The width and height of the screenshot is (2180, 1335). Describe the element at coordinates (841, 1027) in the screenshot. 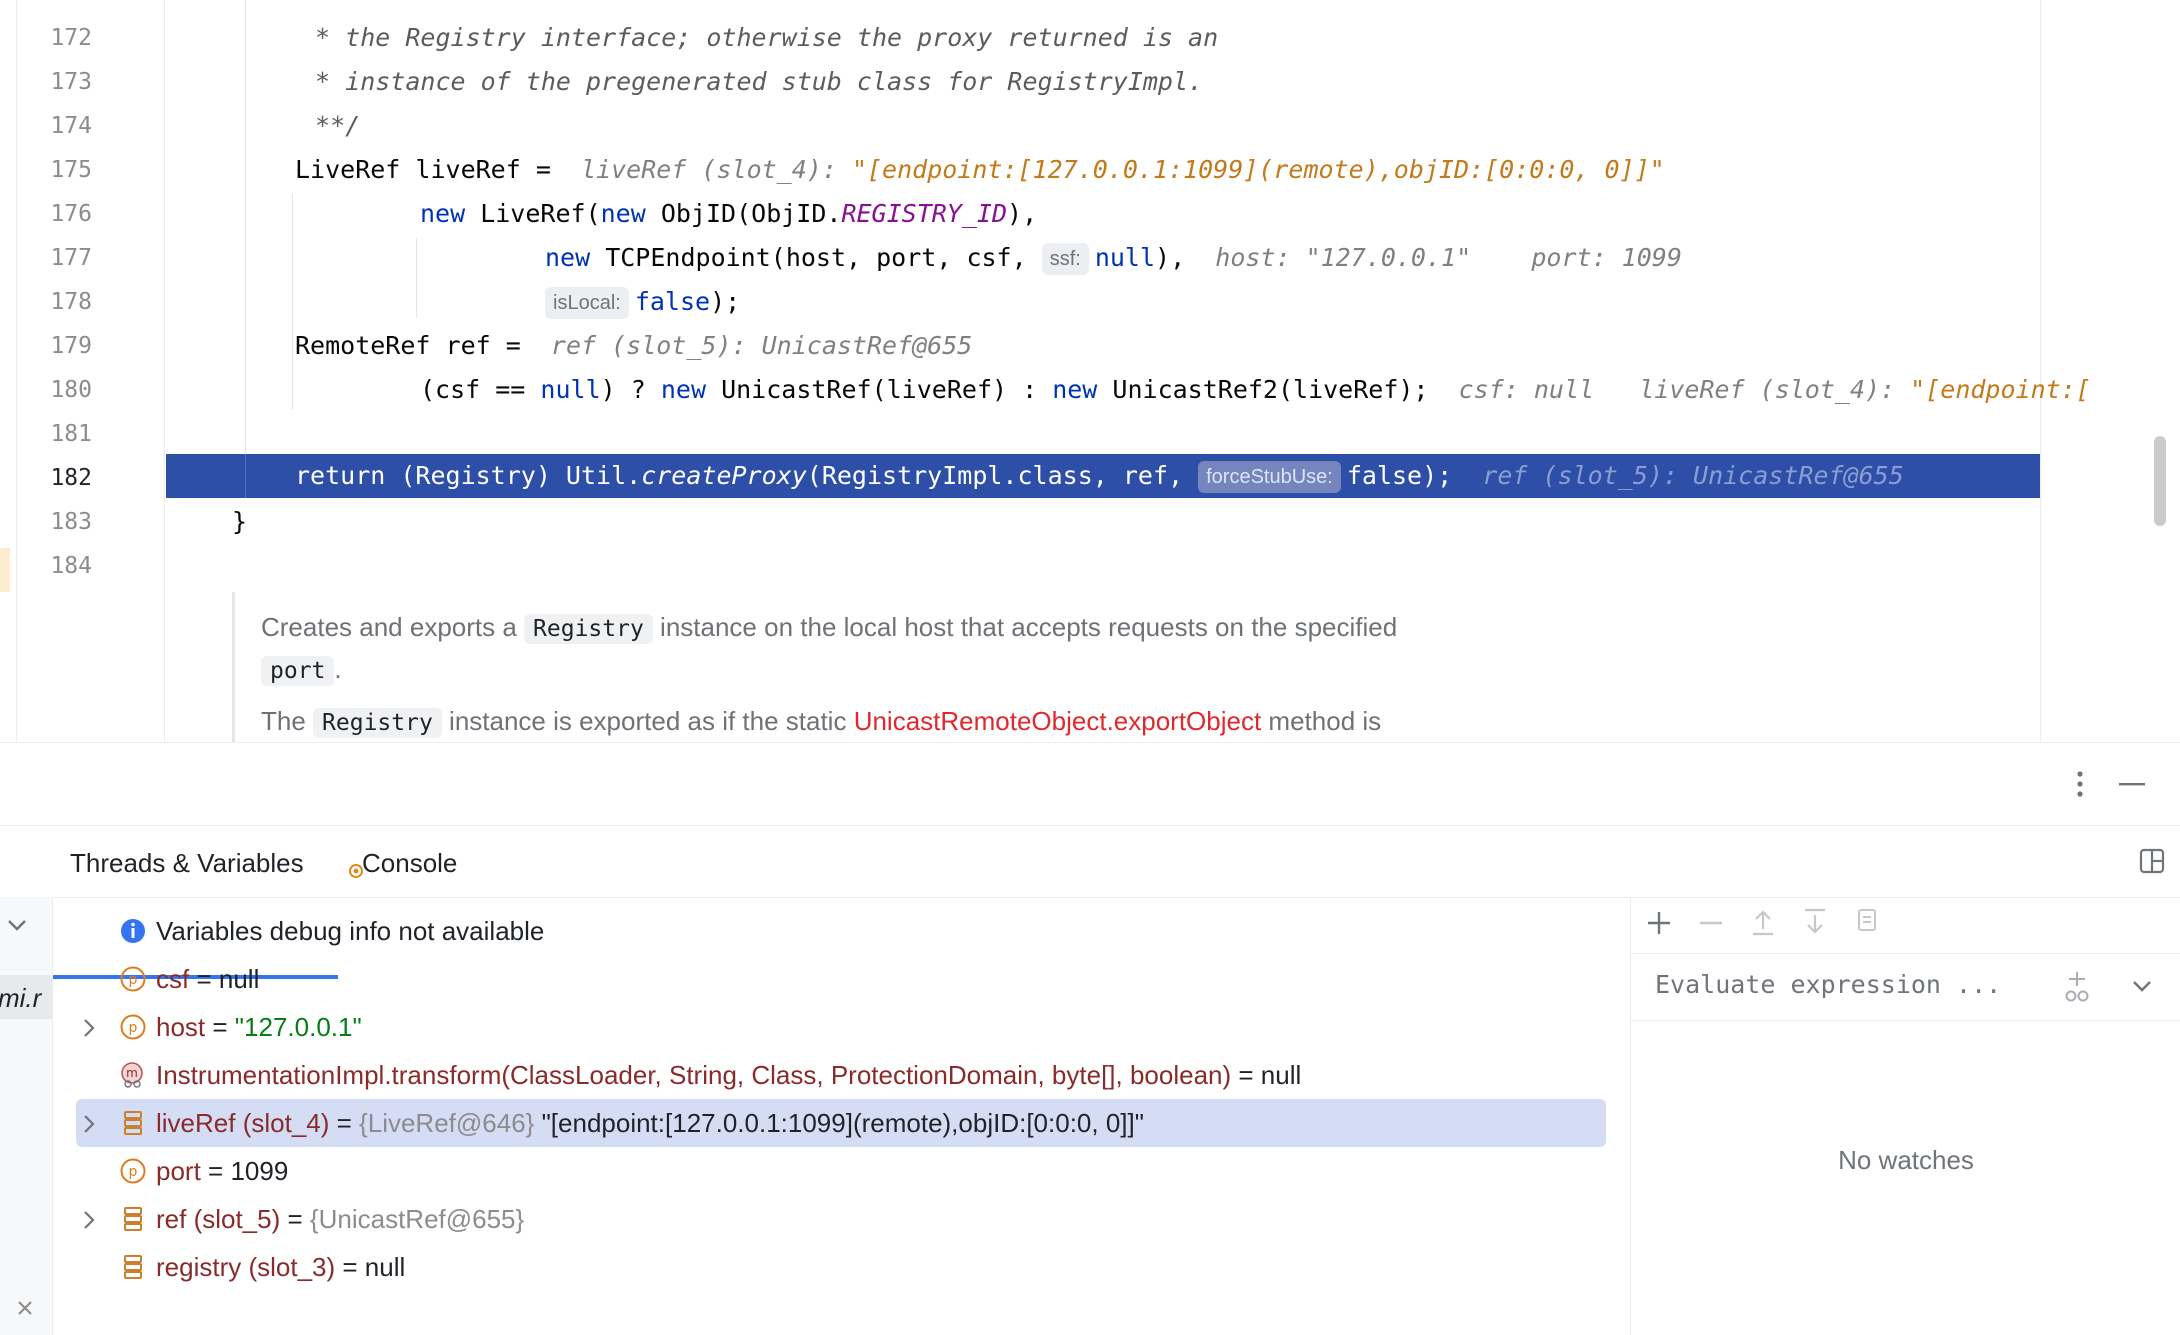

I see `variable-row: p host = "127.0.0.1"` at that location.